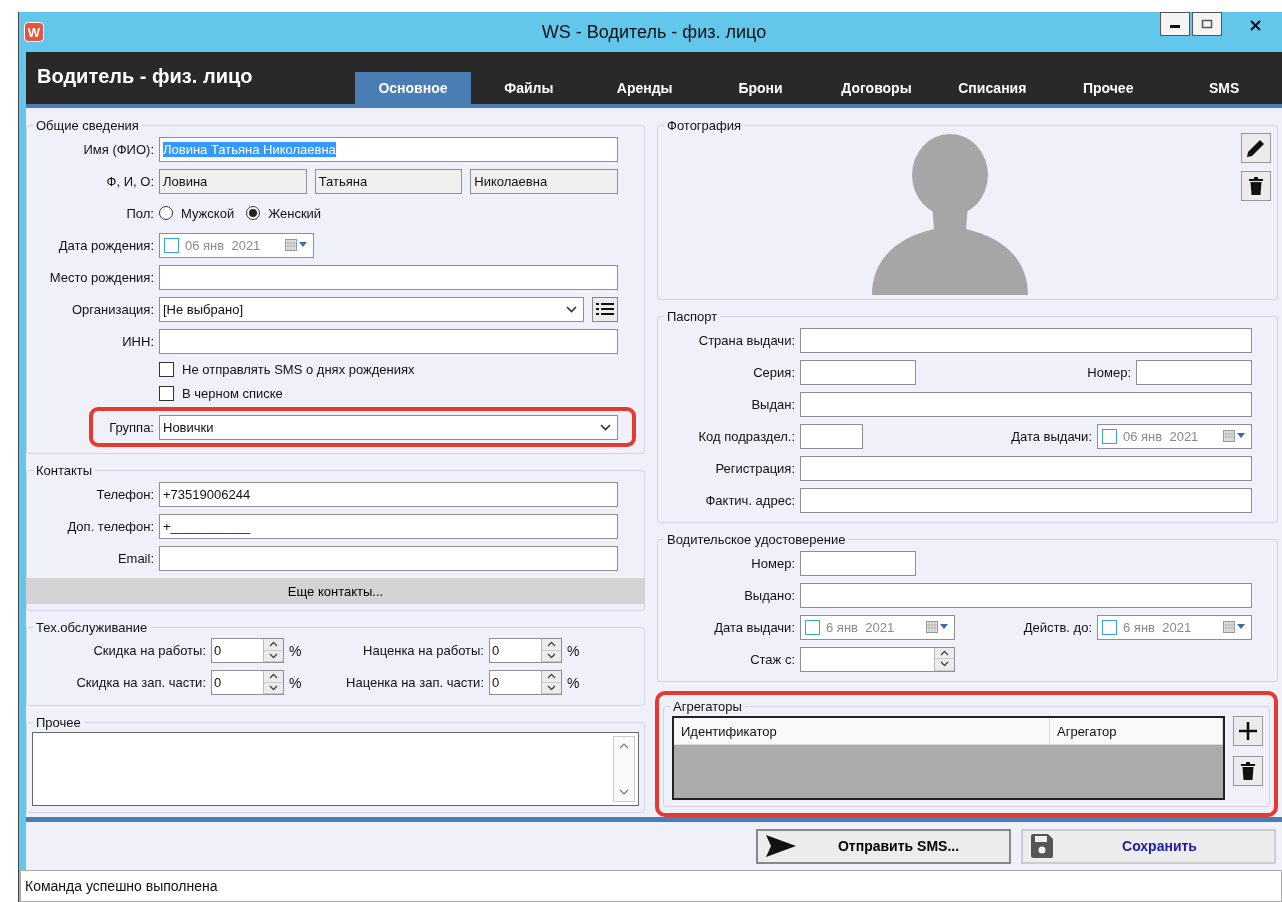 The image size is (1282, 902). I want to click on radio-button: Женский, so click(284, 213).